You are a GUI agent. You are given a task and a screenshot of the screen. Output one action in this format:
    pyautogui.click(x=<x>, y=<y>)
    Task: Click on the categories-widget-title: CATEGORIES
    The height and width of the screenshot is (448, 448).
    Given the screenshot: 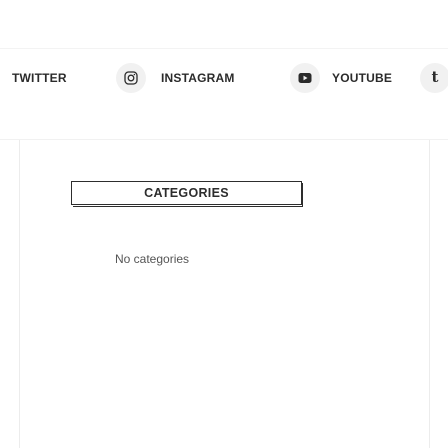 What is the action you would take?
    pyautogui.click(x=186, y=193)
    